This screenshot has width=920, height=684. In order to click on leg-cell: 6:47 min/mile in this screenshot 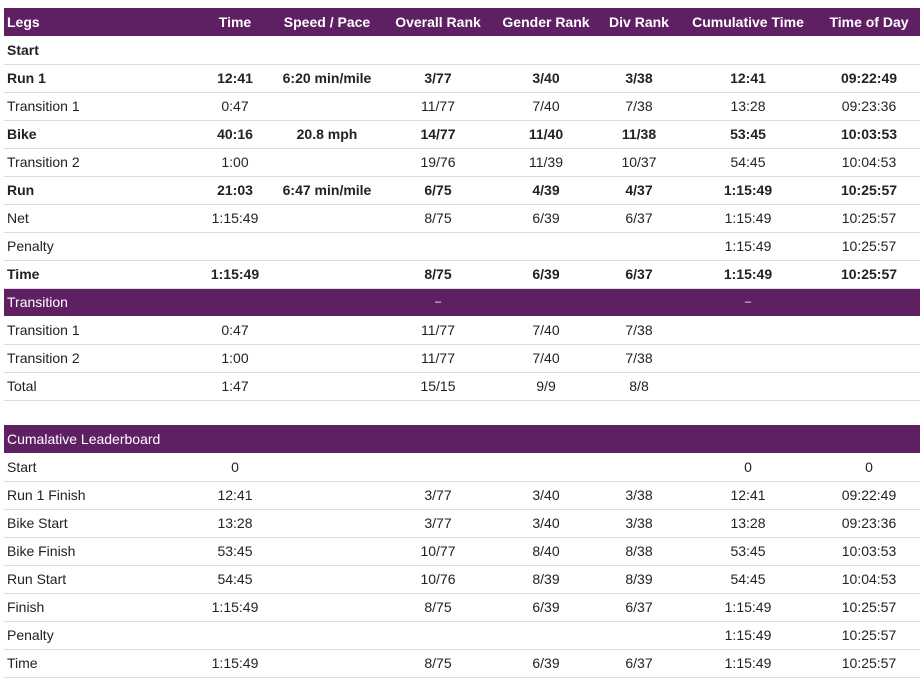, I will do `click(327, 190)`.